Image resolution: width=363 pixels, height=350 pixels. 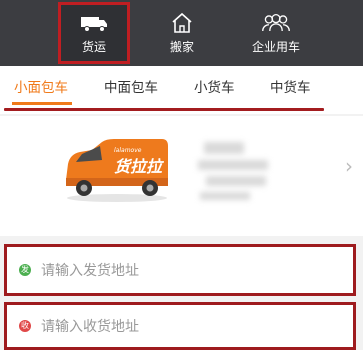 I want to click on van-brand-small: lalamove, so click(x=128, y=150).